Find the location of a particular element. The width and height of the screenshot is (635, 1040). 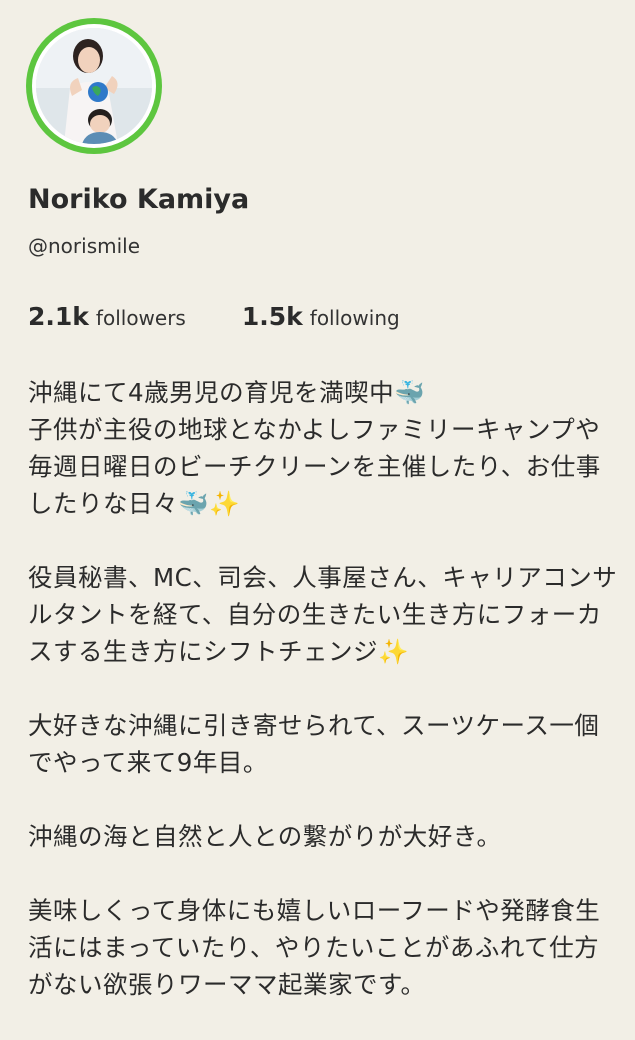

avatar-photo is located at coordinates (94, 86).